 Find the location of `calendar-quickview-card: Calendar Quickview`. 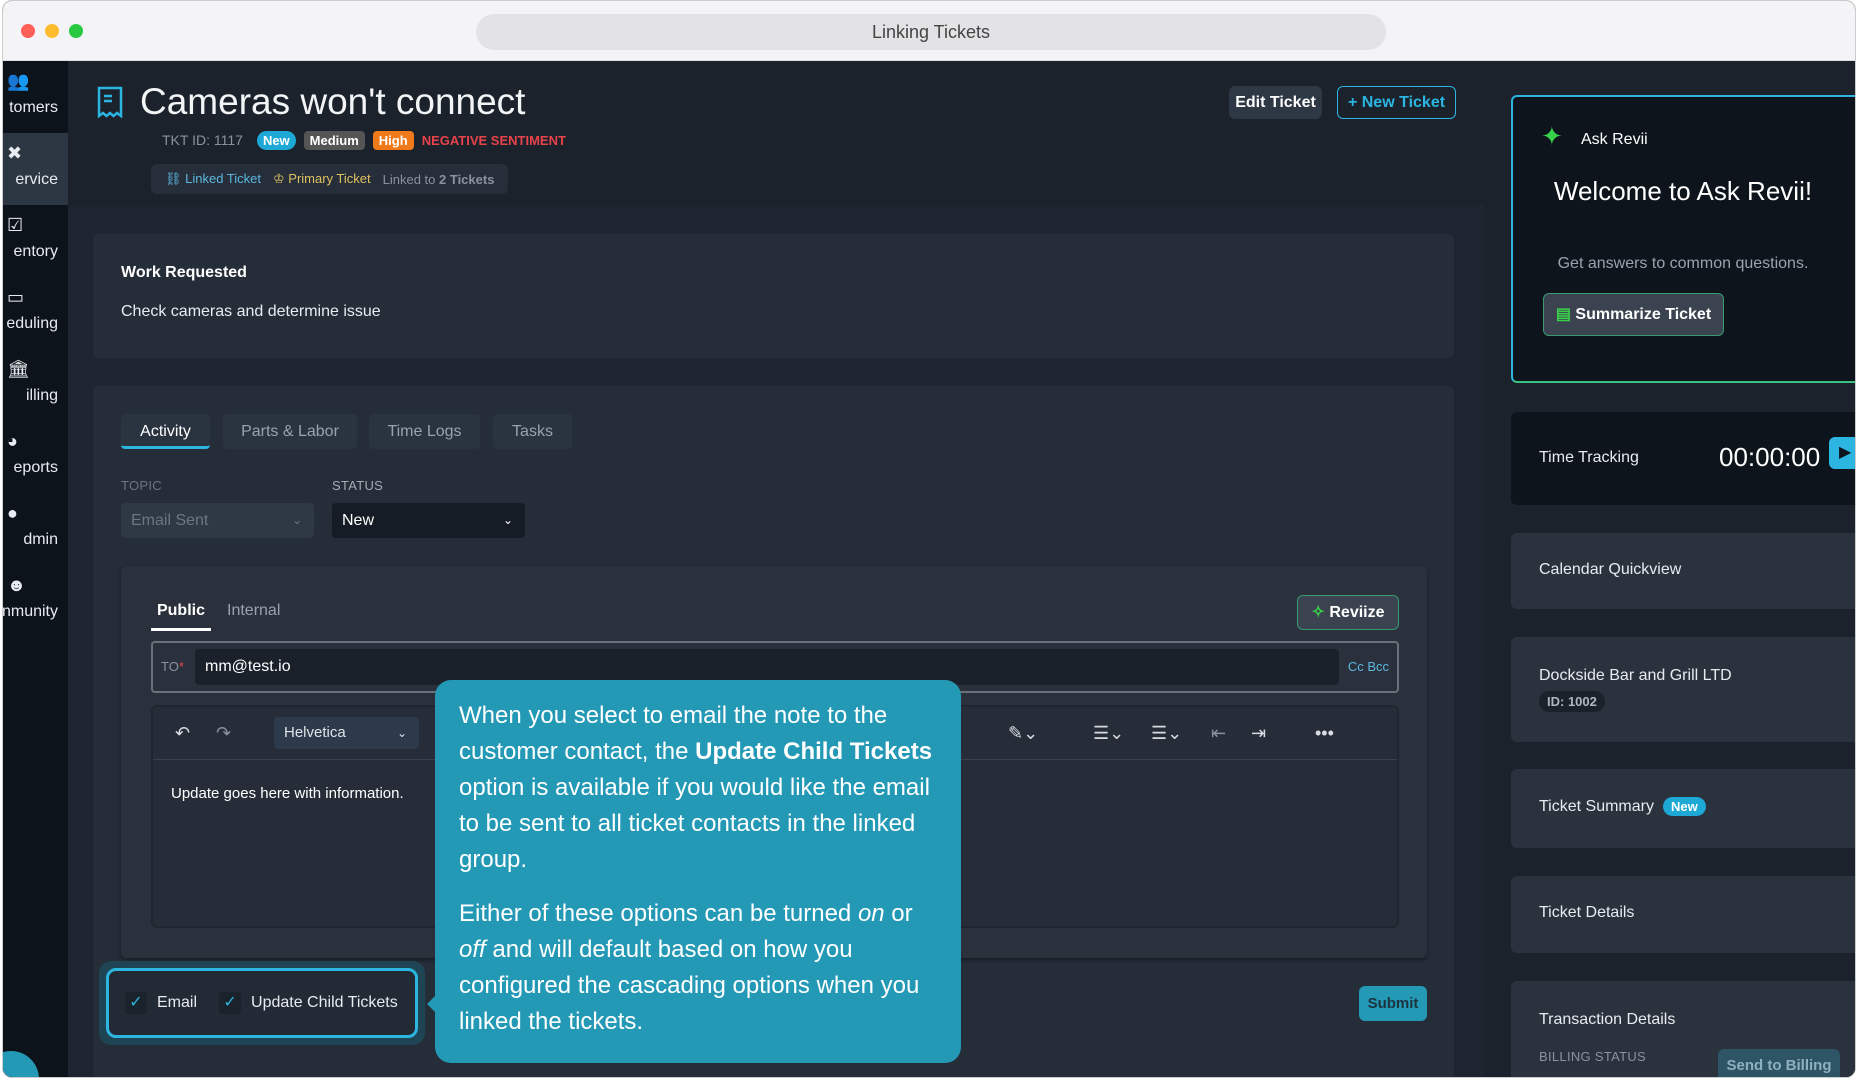

calendar-quickview-card: Calendar Quickview is located at coordinates (1683, 571).